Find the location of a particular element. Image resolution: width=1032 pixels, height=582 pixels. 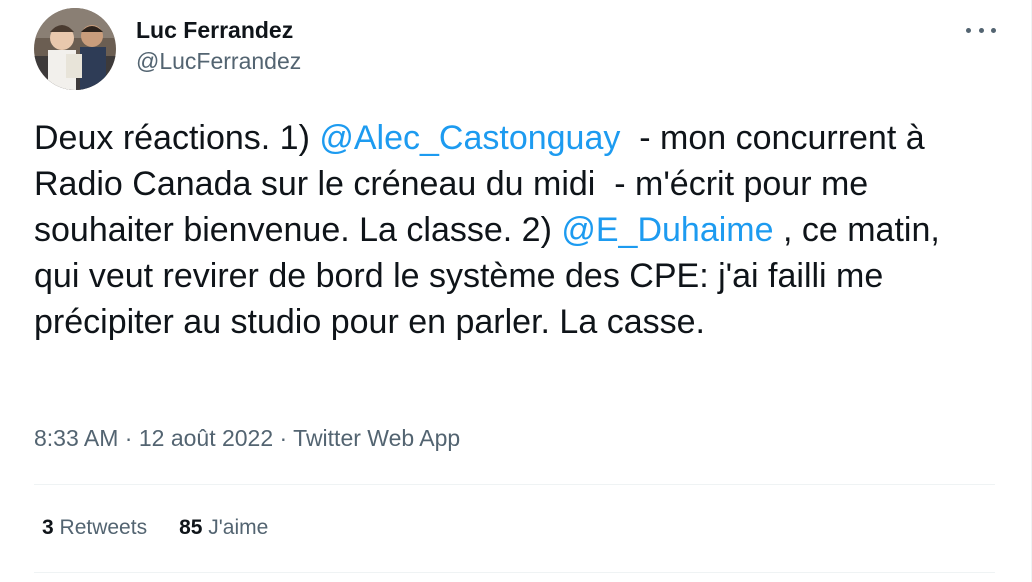

likes-label: J'aime is located at coordinates (238, 527).